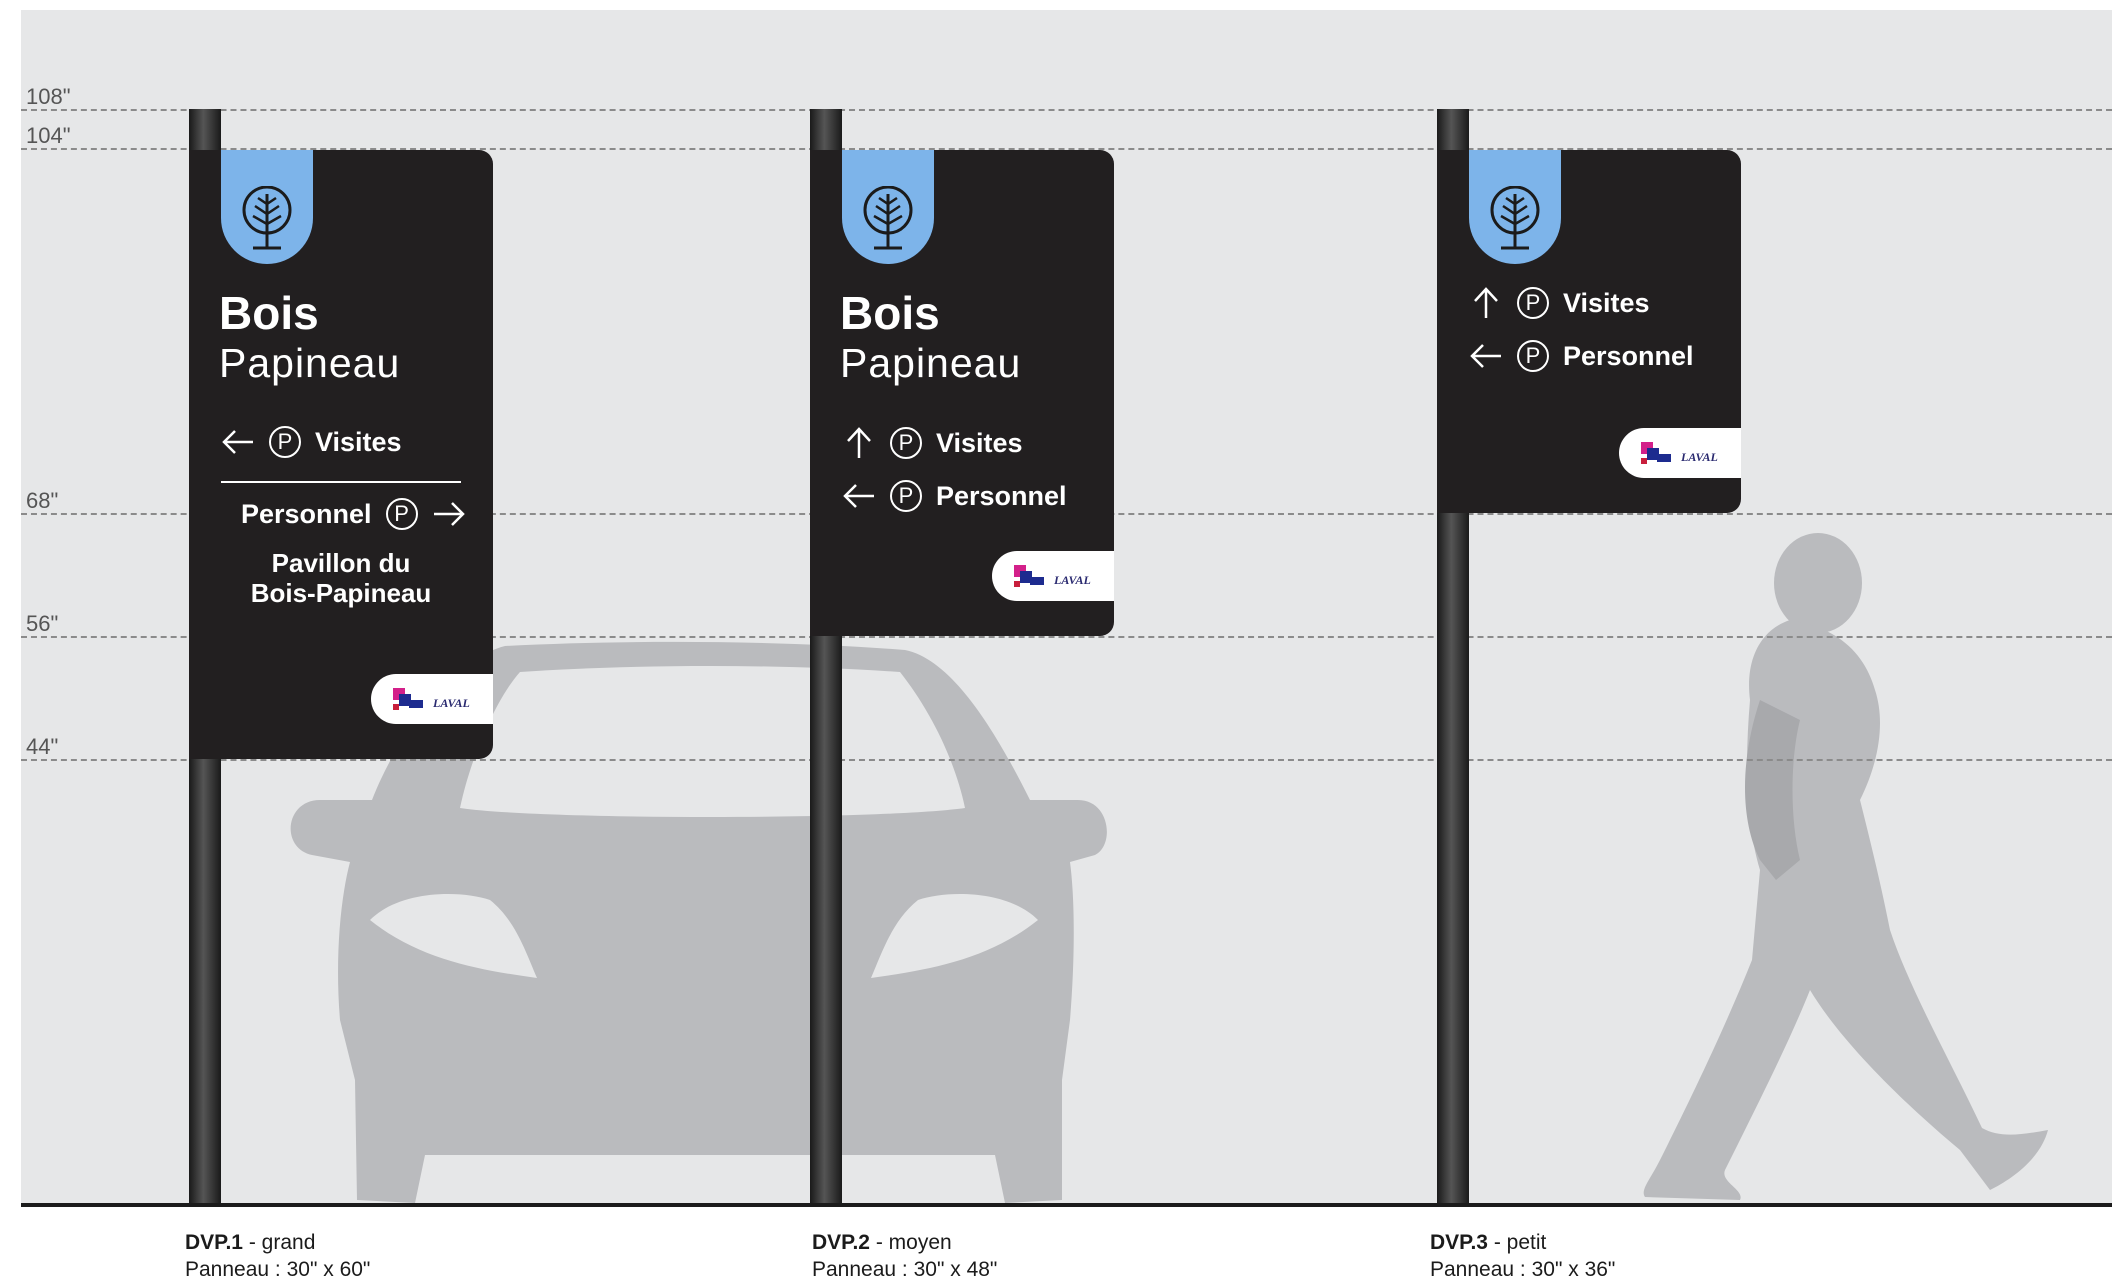 The width and height of the screenshot is (2112, 1284). What do you see at coordinates (1522, 1256) in the screenshot?
I see `caption-dvp3: DVP.3 - petit Panneau : 30" x 36"` at bounding box center [1522, 1256].